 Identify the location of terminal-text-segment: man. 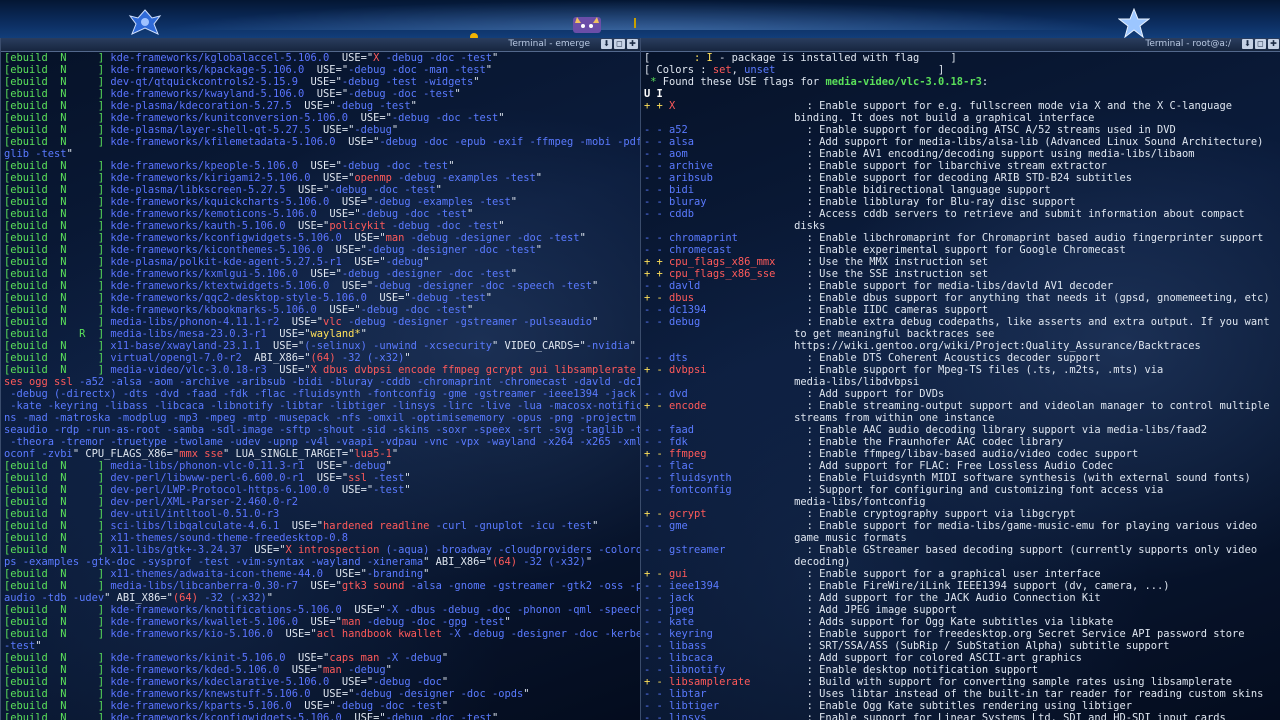
(351, 622).